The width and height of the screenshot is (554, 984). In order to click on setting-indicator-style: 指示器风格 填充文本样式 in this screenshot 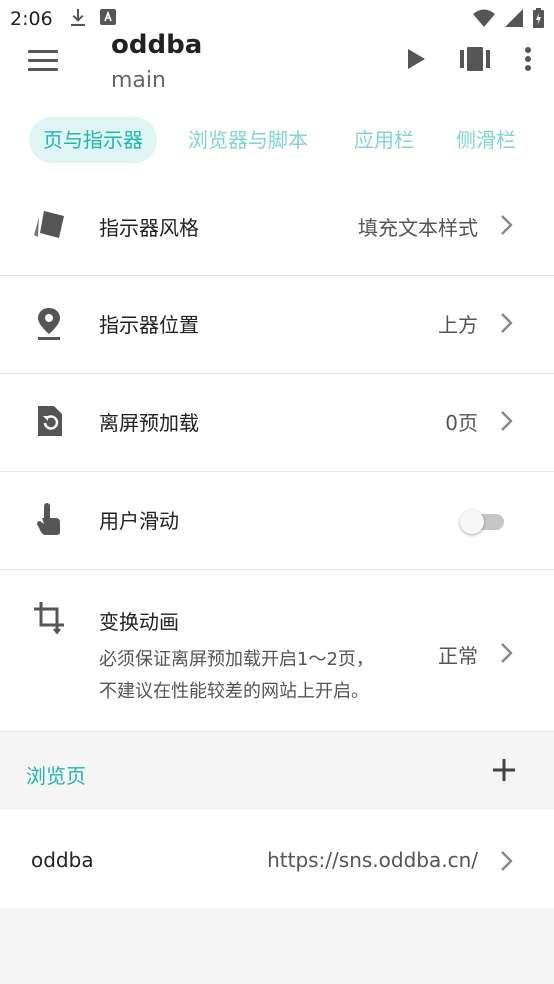, I will do `click(277, 228)`.